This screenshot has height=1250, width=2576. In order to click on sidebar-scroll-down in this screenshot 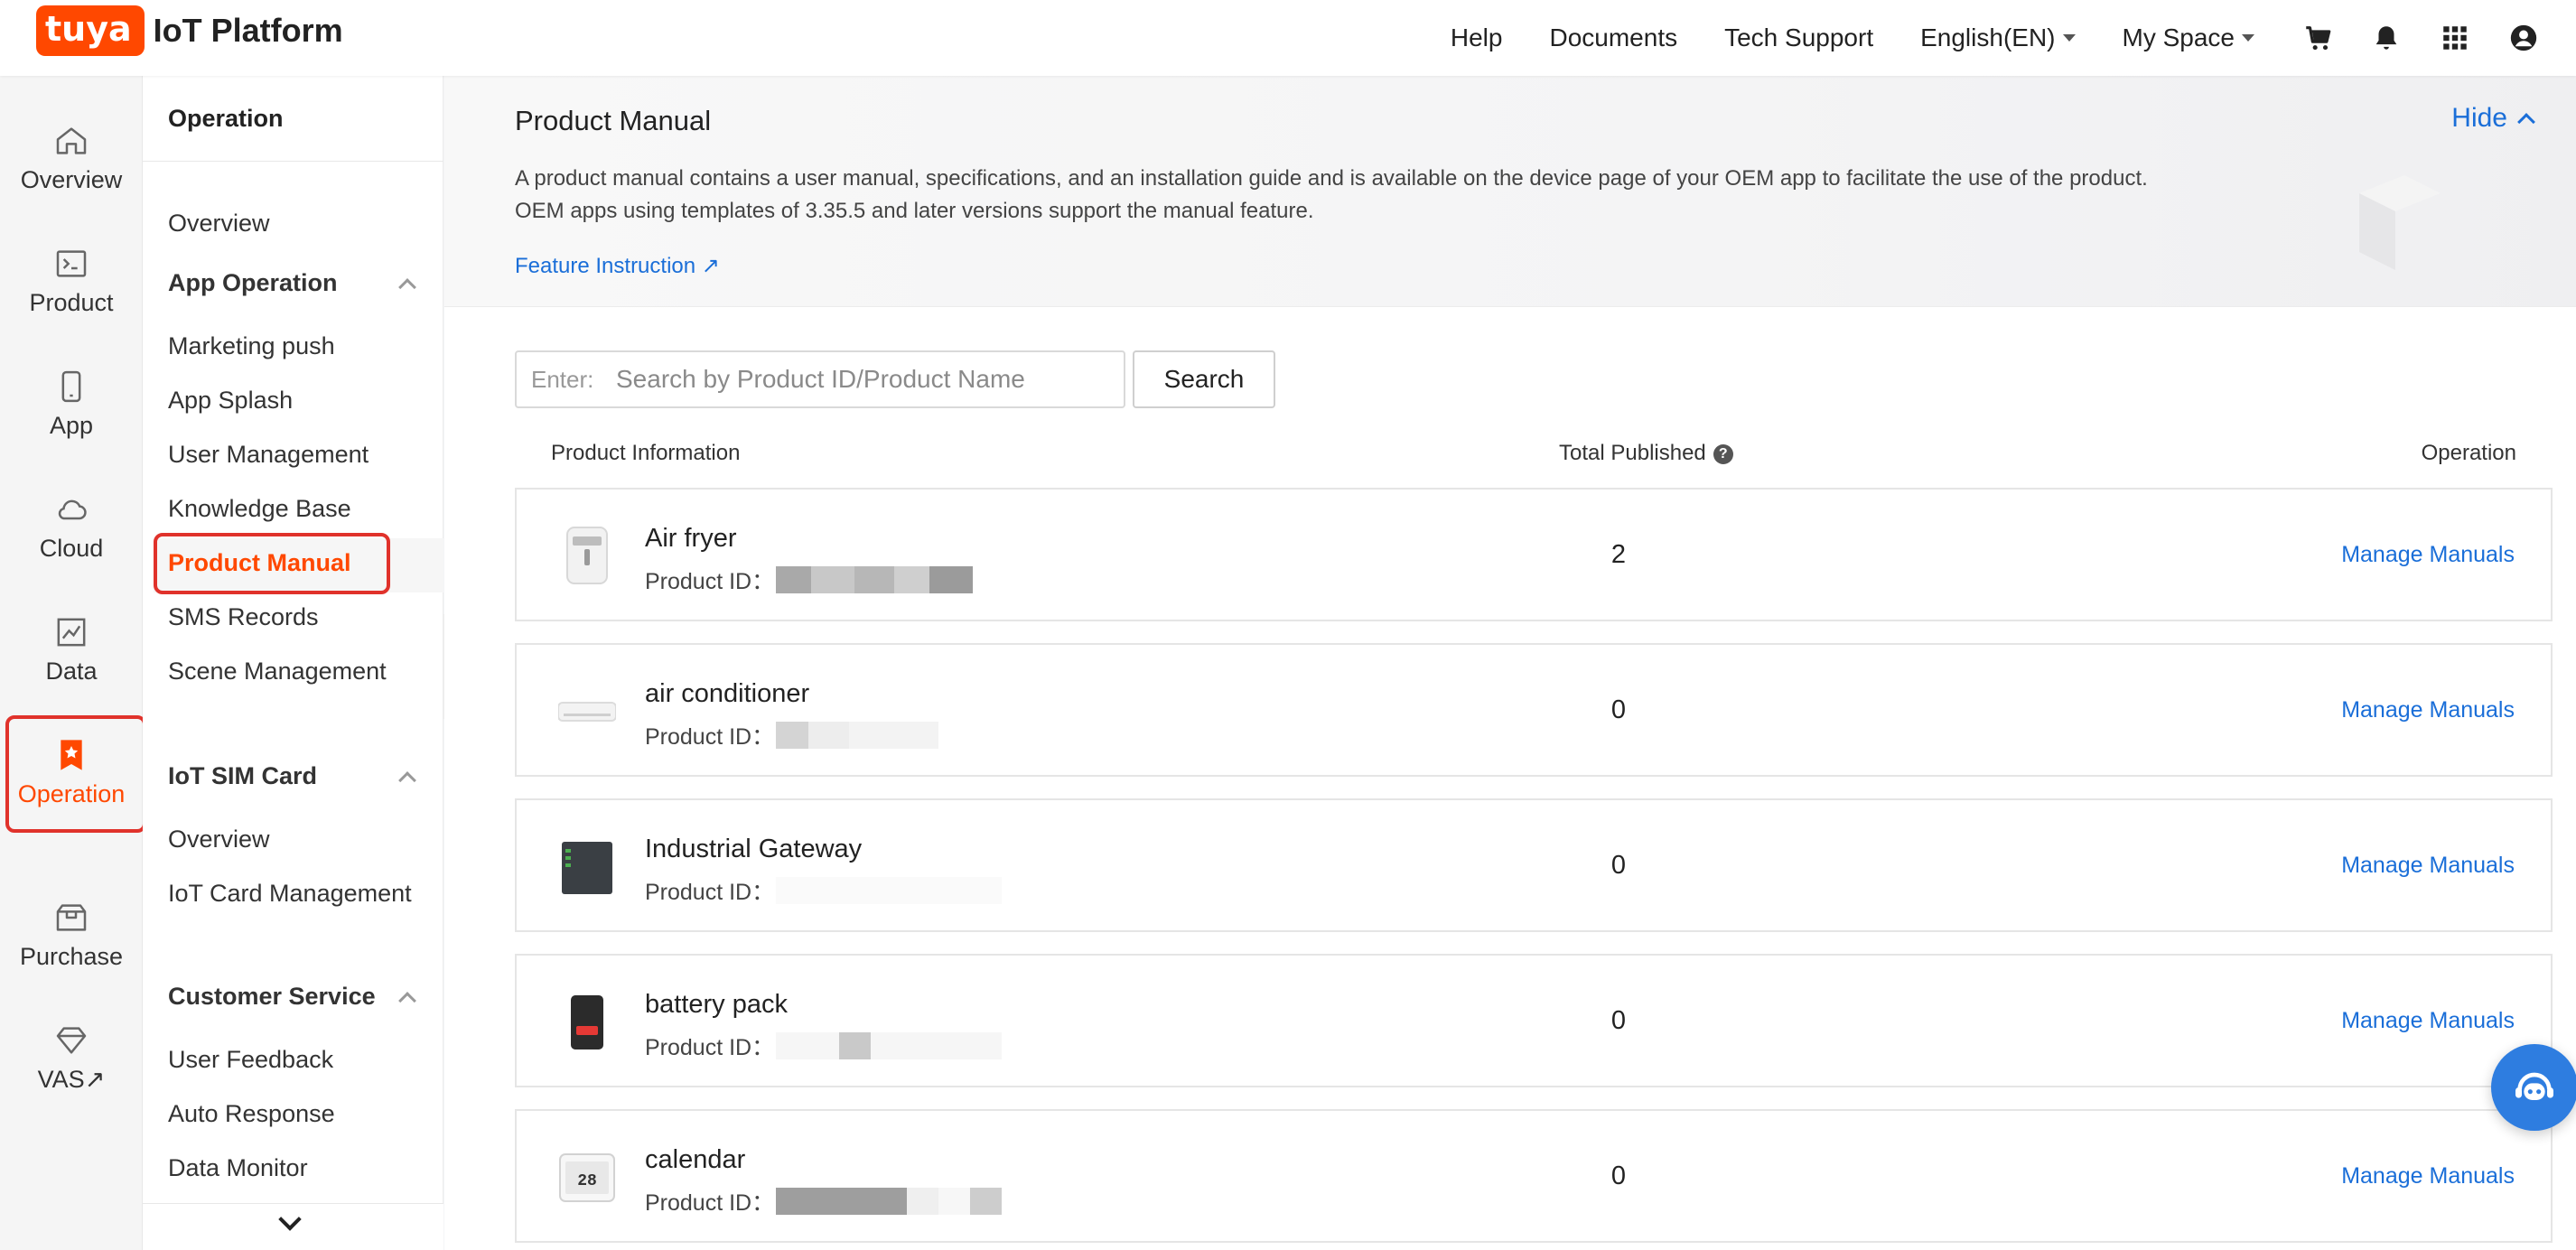, I will do `click(293, 1226)`.